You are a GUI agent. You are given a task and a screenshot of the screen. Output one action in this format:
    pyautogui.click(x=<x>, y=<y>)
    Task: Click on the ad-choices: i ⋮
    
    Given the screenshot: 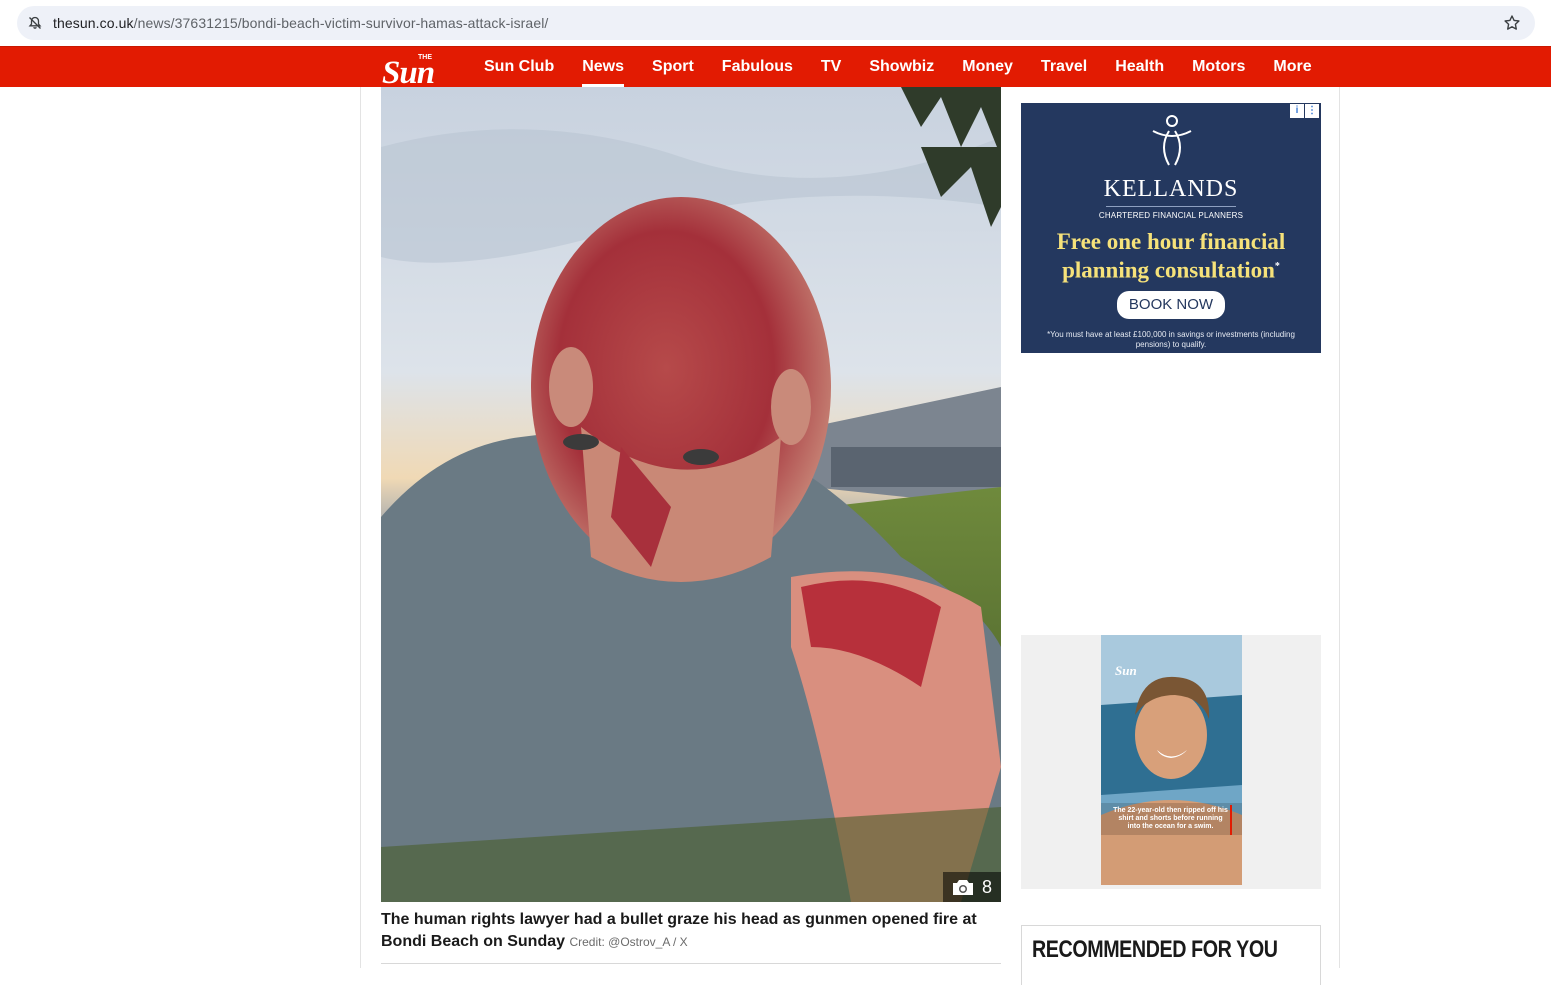 What is the action you would take?
    pyautogui.click(x=1304, y=111)
    